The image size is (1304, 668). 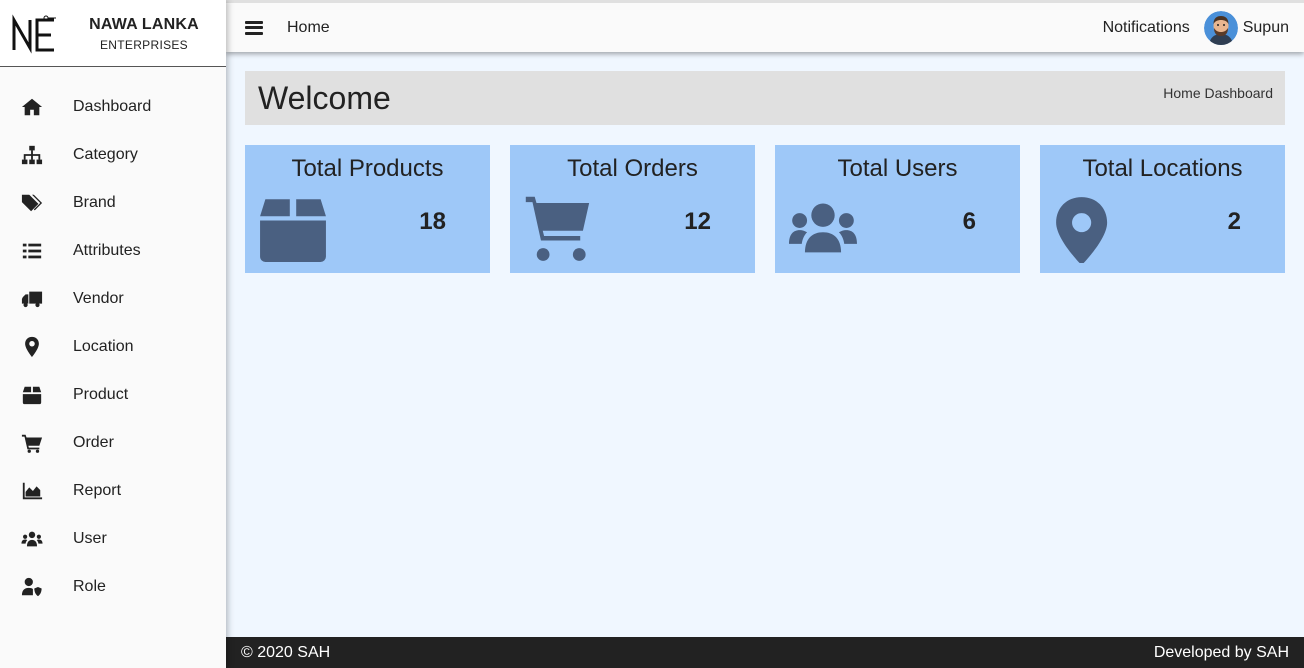 What do you see at coordinates (1218, 93) in the screenshot?
I see `breadcrumb: Home Dashboard` at bounding box center [1218, 93].